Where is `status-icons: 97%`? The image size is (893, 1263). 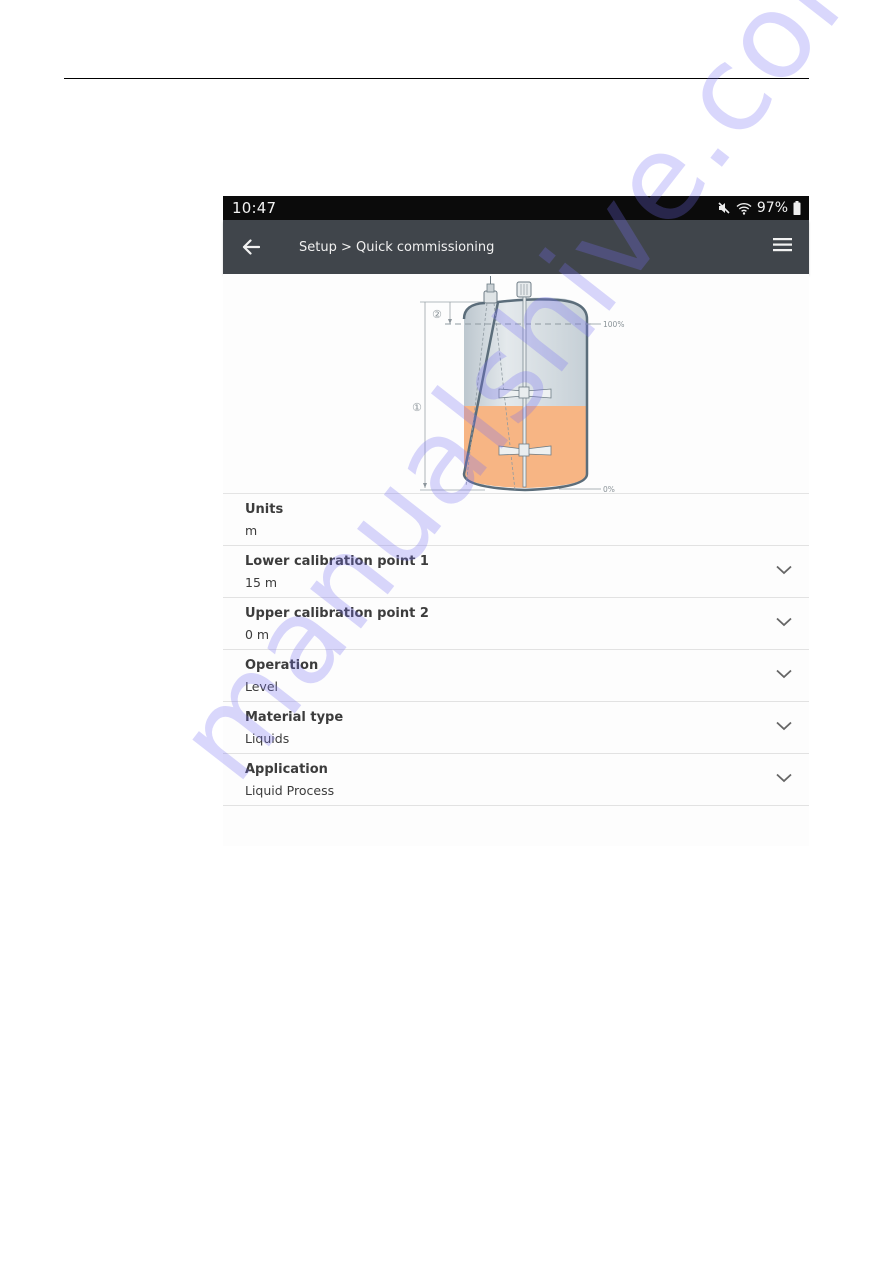
status-icons: 97% is located at coordinates (759, 208).